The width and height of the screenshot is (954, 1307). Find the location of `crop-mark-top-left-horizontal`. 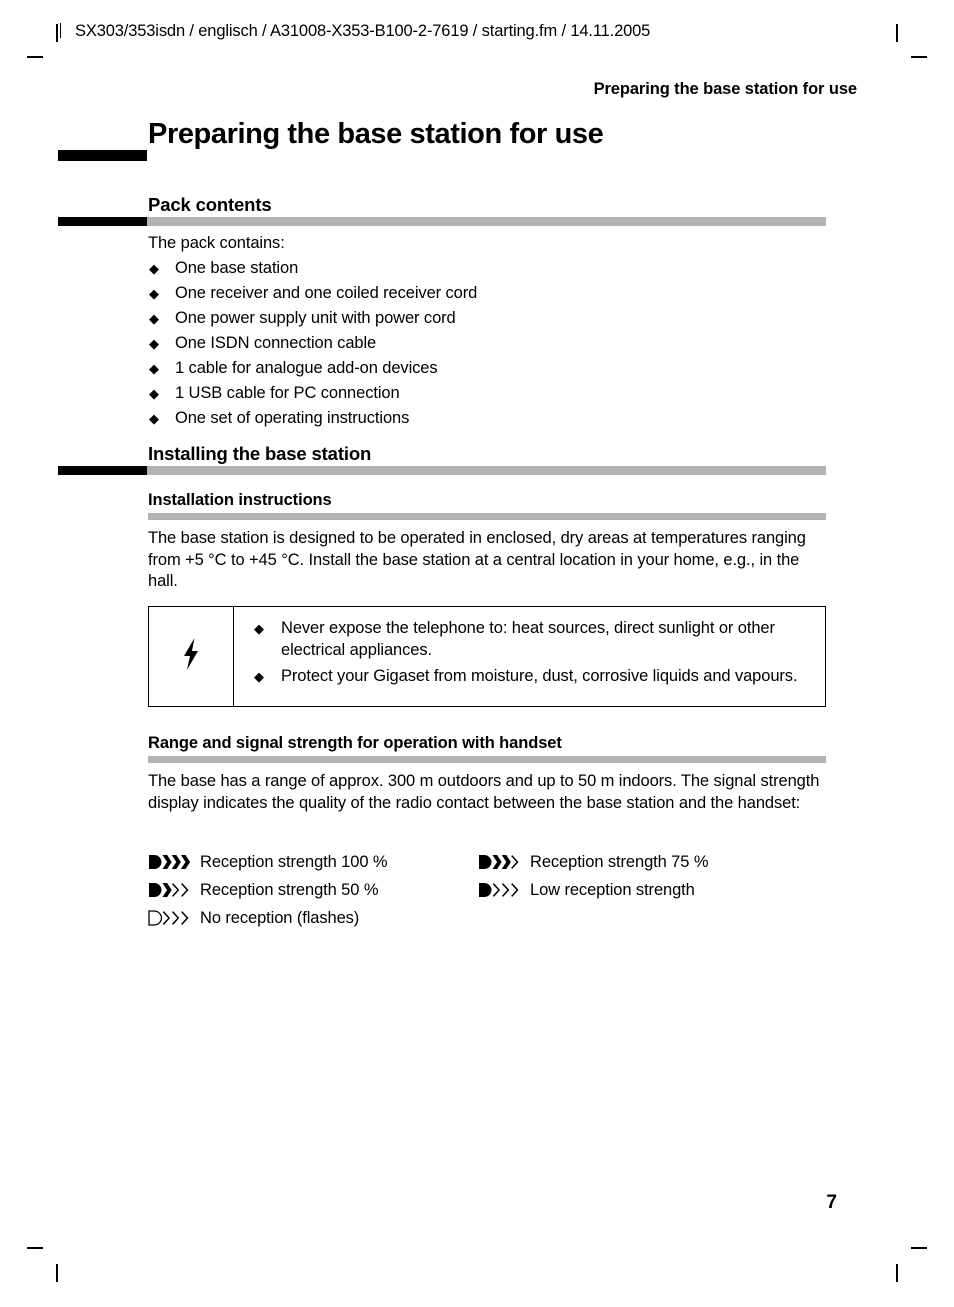

crop-mark-top-left-horizontal is located at coordinates (35, 57).